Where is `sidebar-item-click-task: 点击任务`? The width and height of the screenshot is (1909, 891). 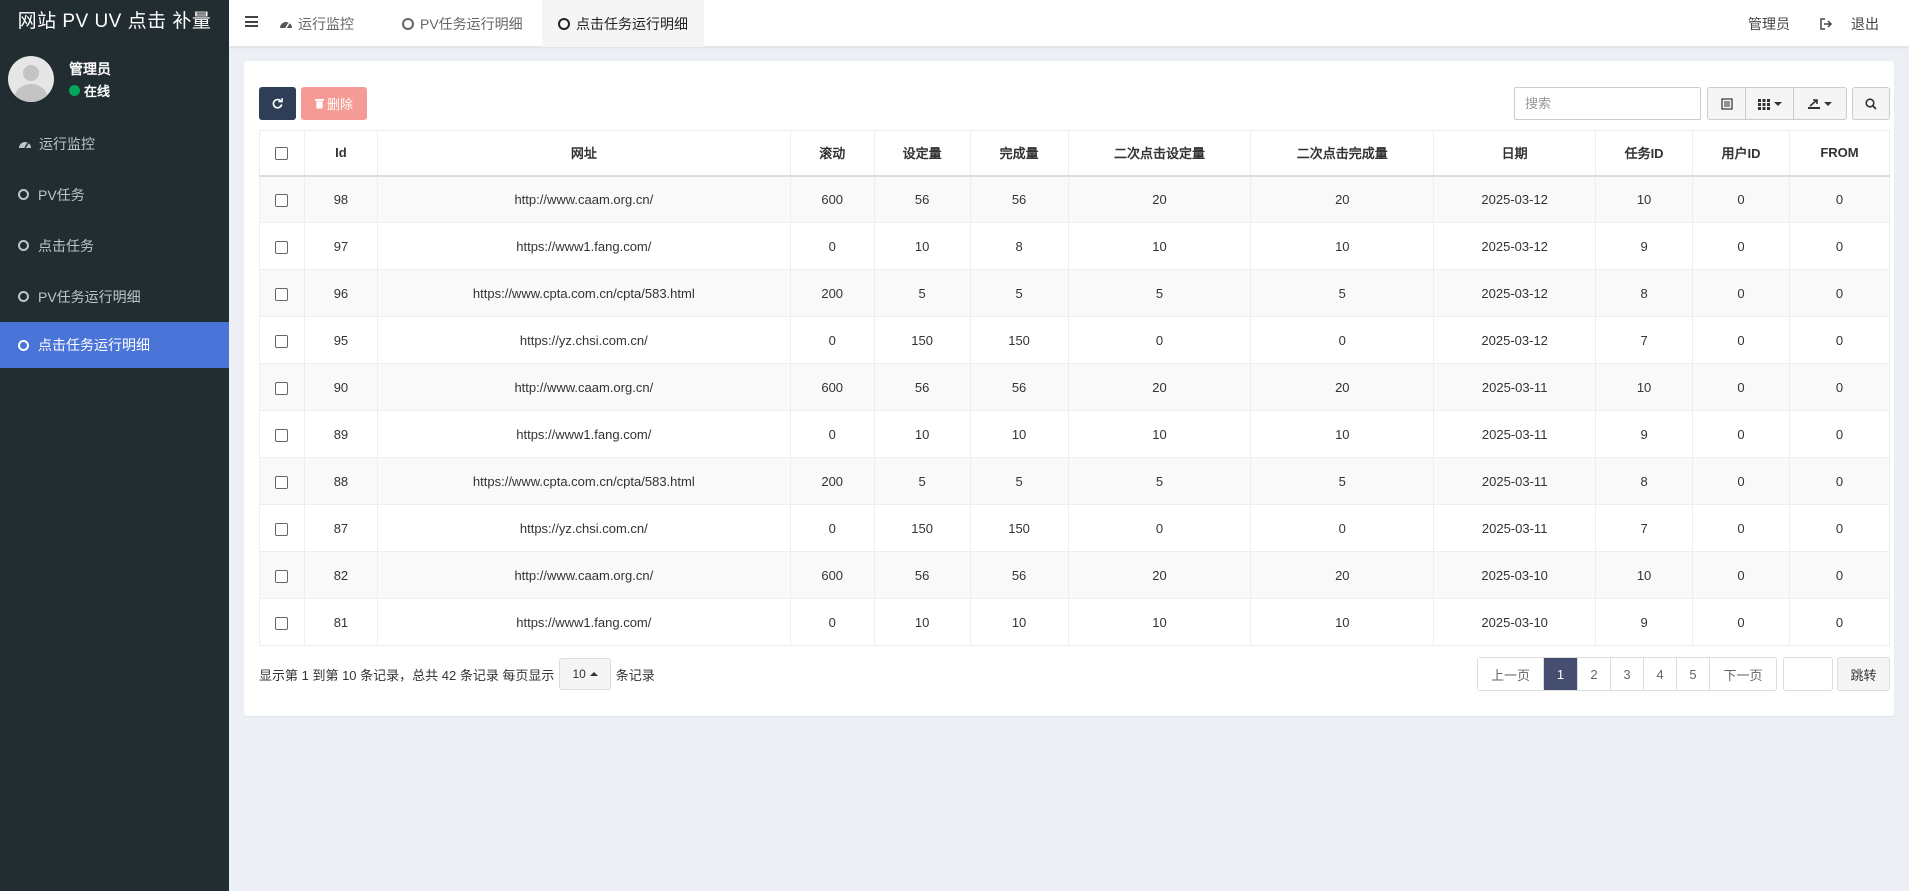
sidebar-item-click-task: 点击任务 is located at coordinates (114, 245).